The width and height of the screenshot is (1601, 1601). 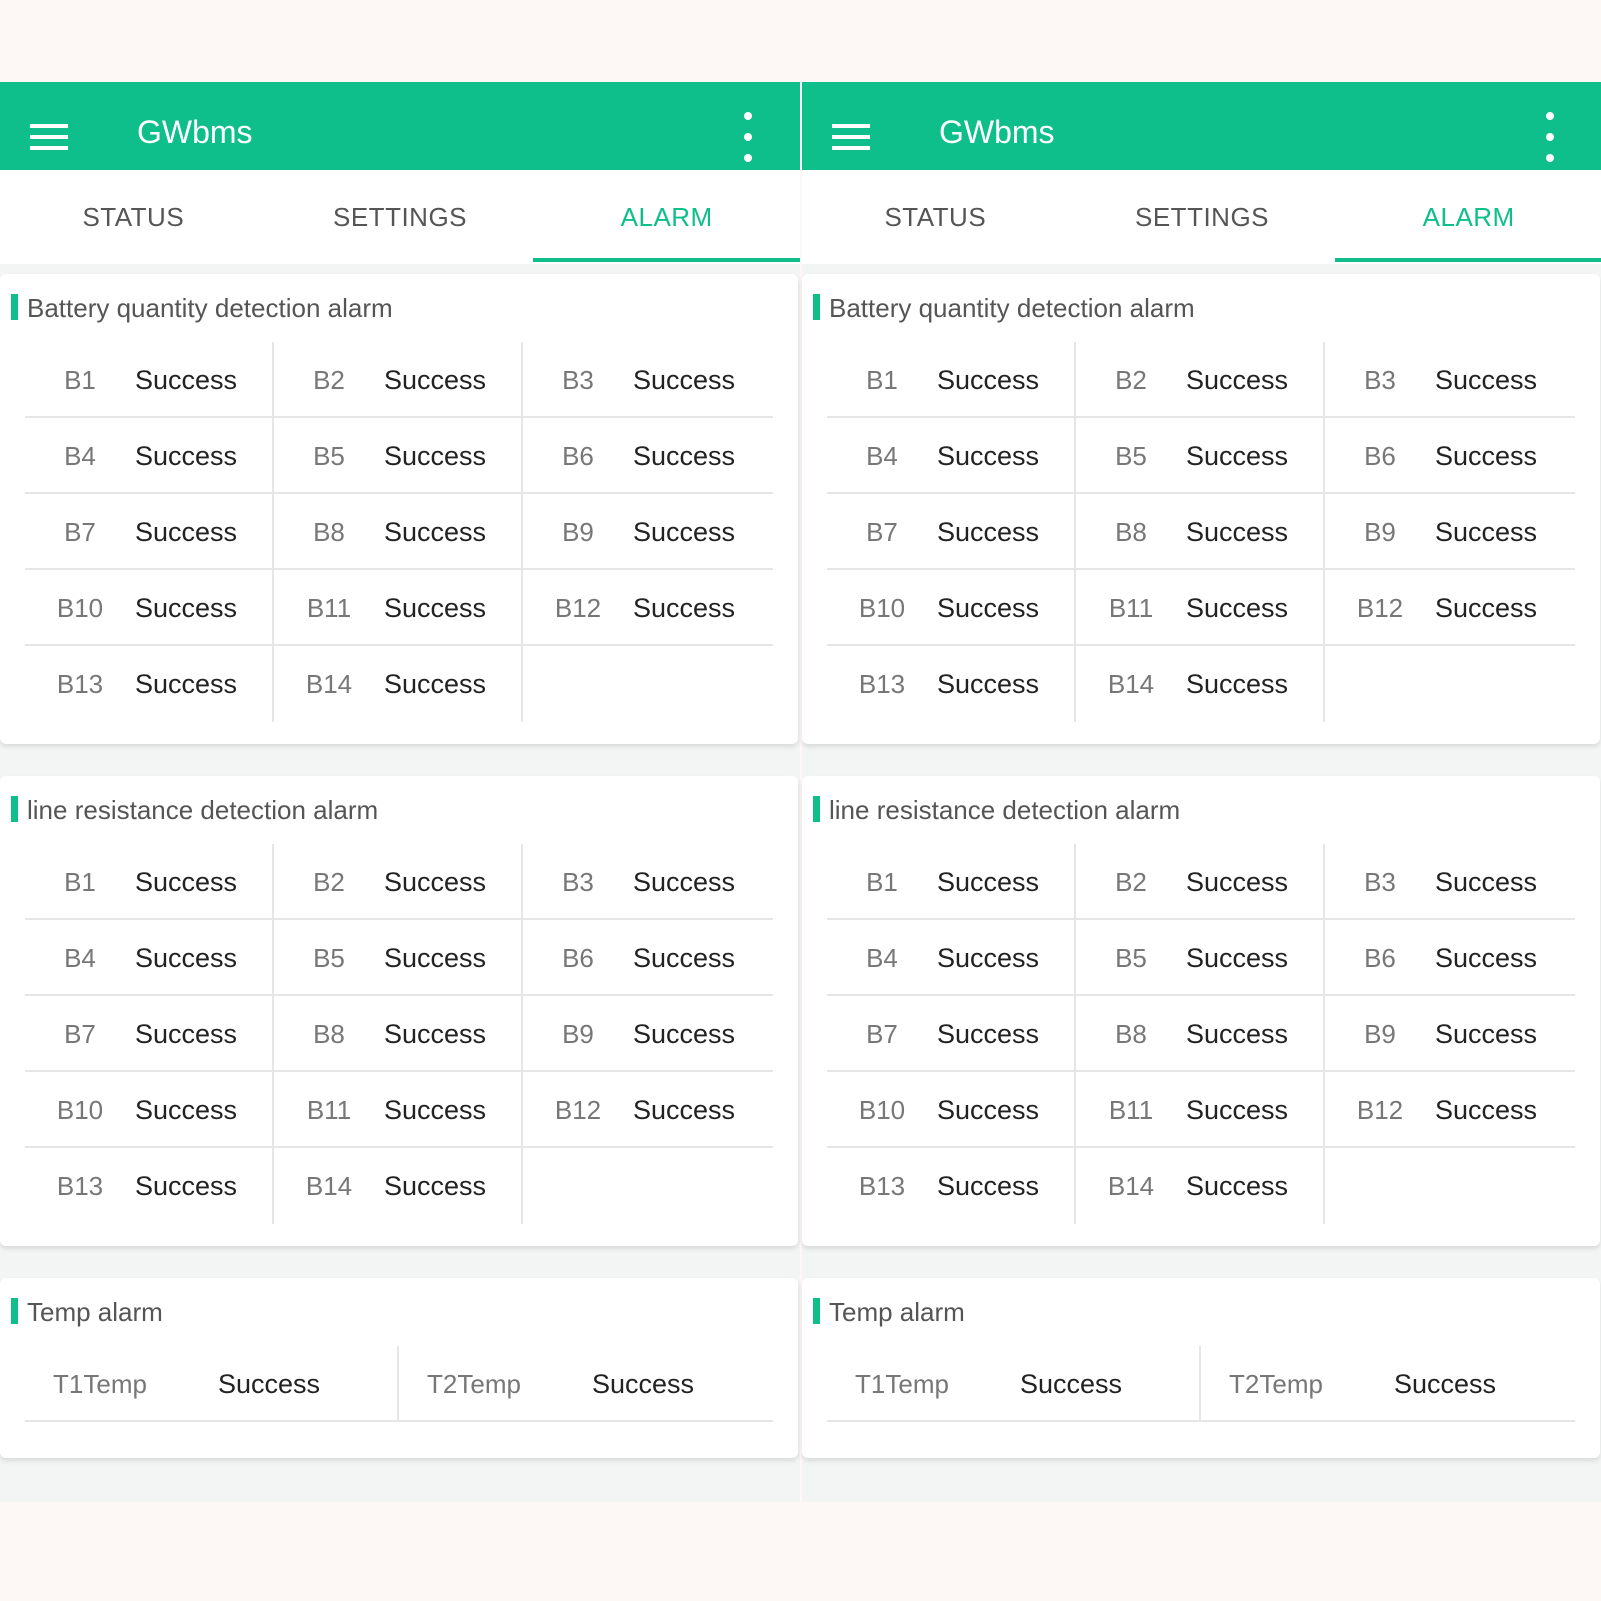 I want to click on battery-label: T1Temp, so click(x=902, y=1384).